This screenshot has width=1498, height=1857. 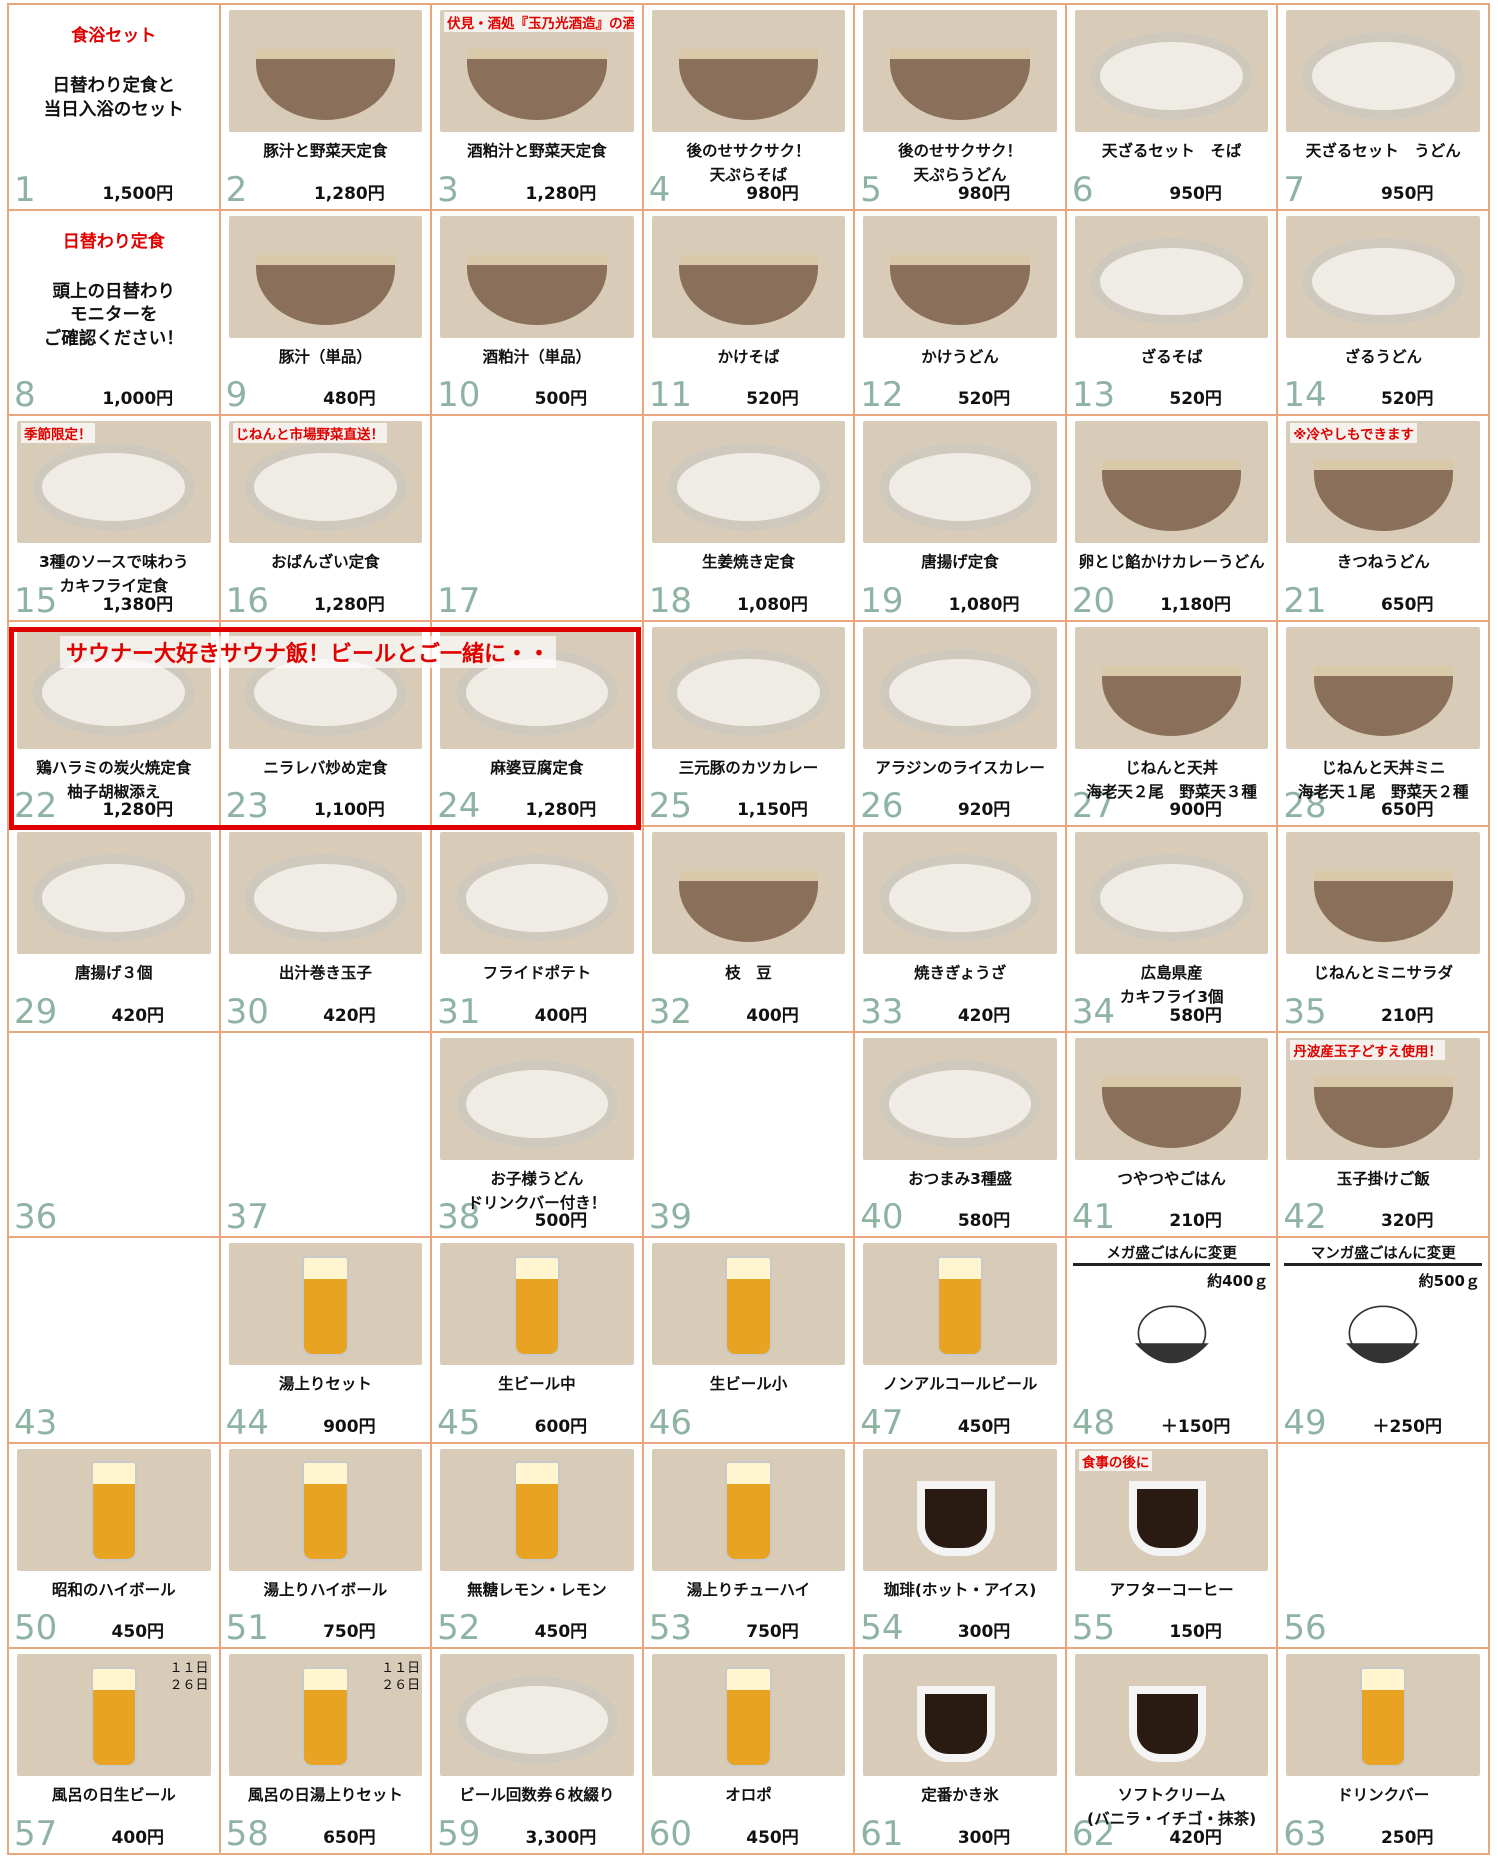 What do you see at coordinates (1384, 313) in the screenshot?
I see `menu-item-14: 14 ざるうどん 520円` at bounding box center [1384, 313].